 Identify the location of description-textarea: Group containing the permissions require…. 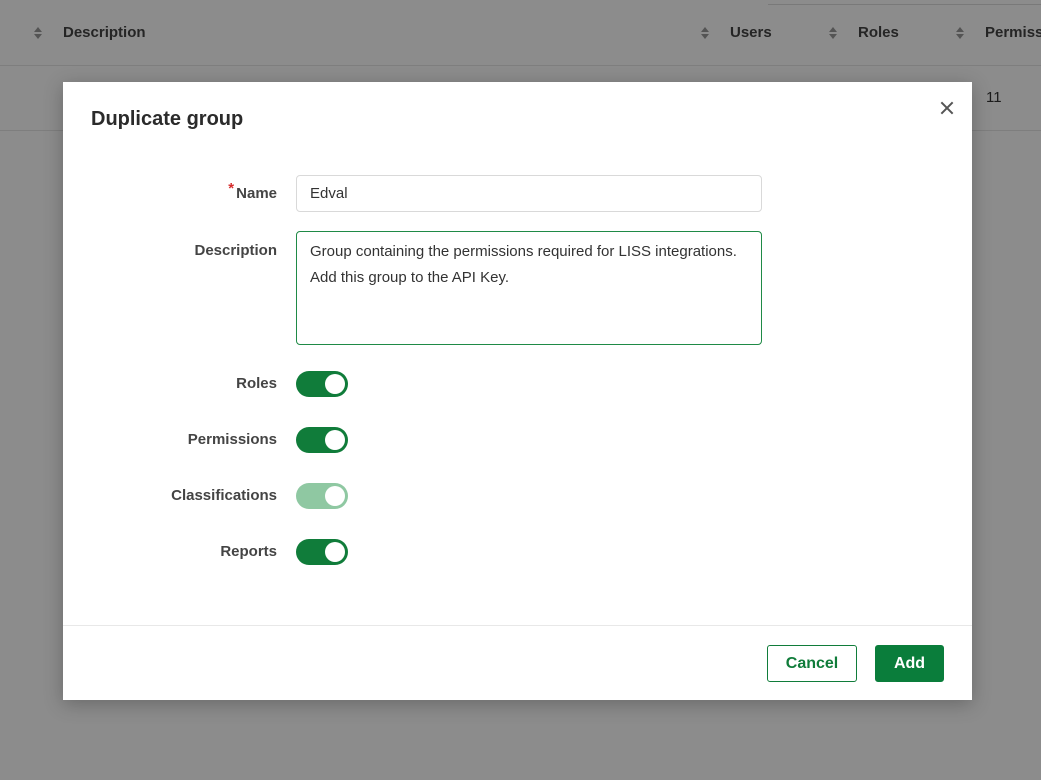
(529, 288).